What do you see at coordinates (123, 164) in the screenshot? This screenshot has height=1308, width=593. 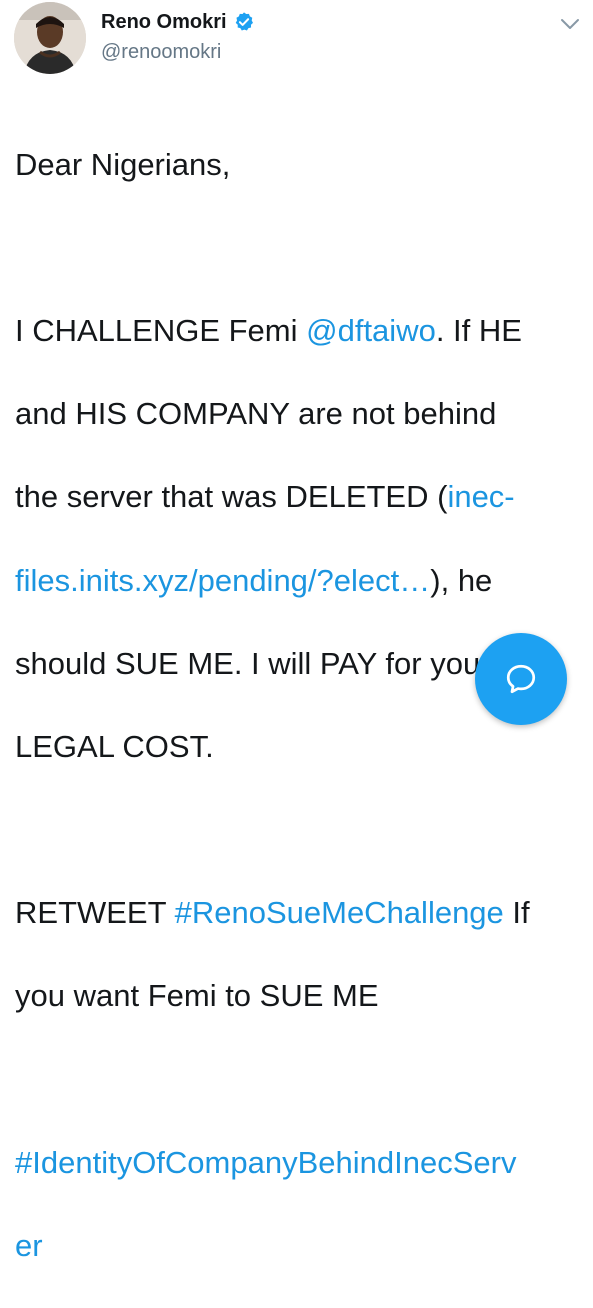 I see `greeting-text: Dear Nigerians,` at bounding box center [123, 164].